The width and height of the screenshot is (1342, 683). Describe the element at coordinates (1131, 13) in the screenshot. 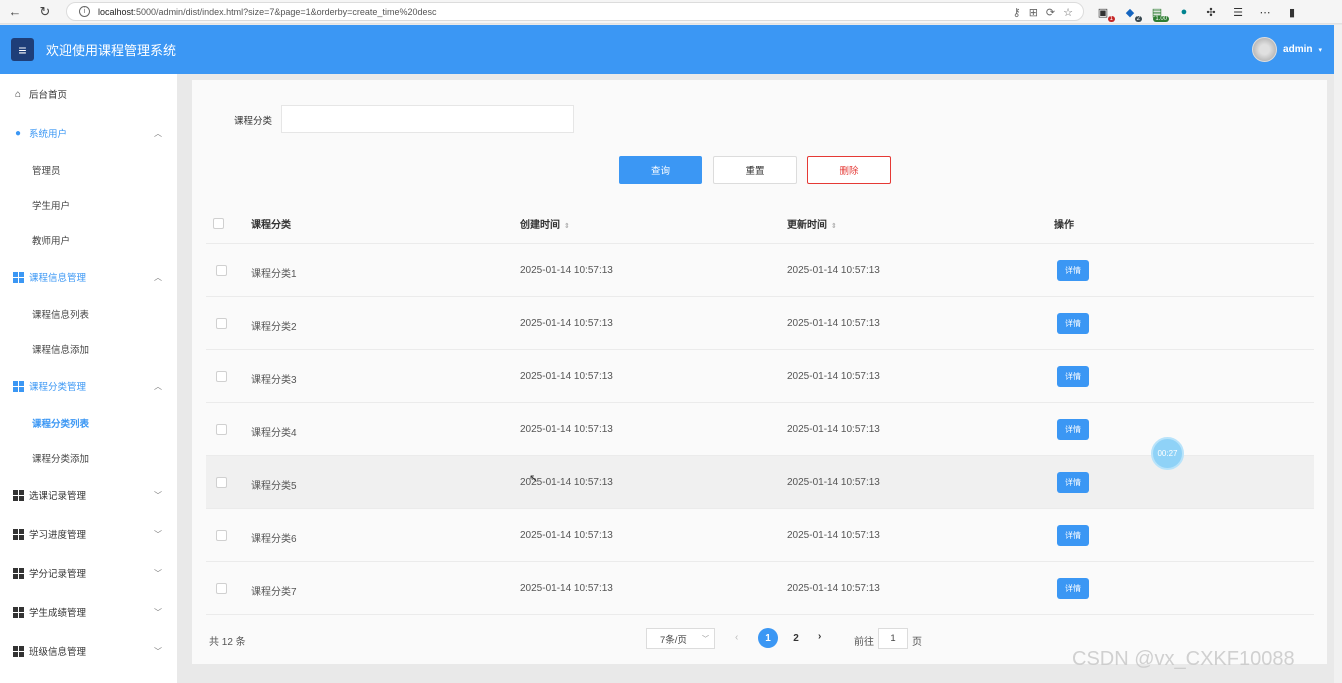

I see `extension-icon: ◆ 2` at that location.